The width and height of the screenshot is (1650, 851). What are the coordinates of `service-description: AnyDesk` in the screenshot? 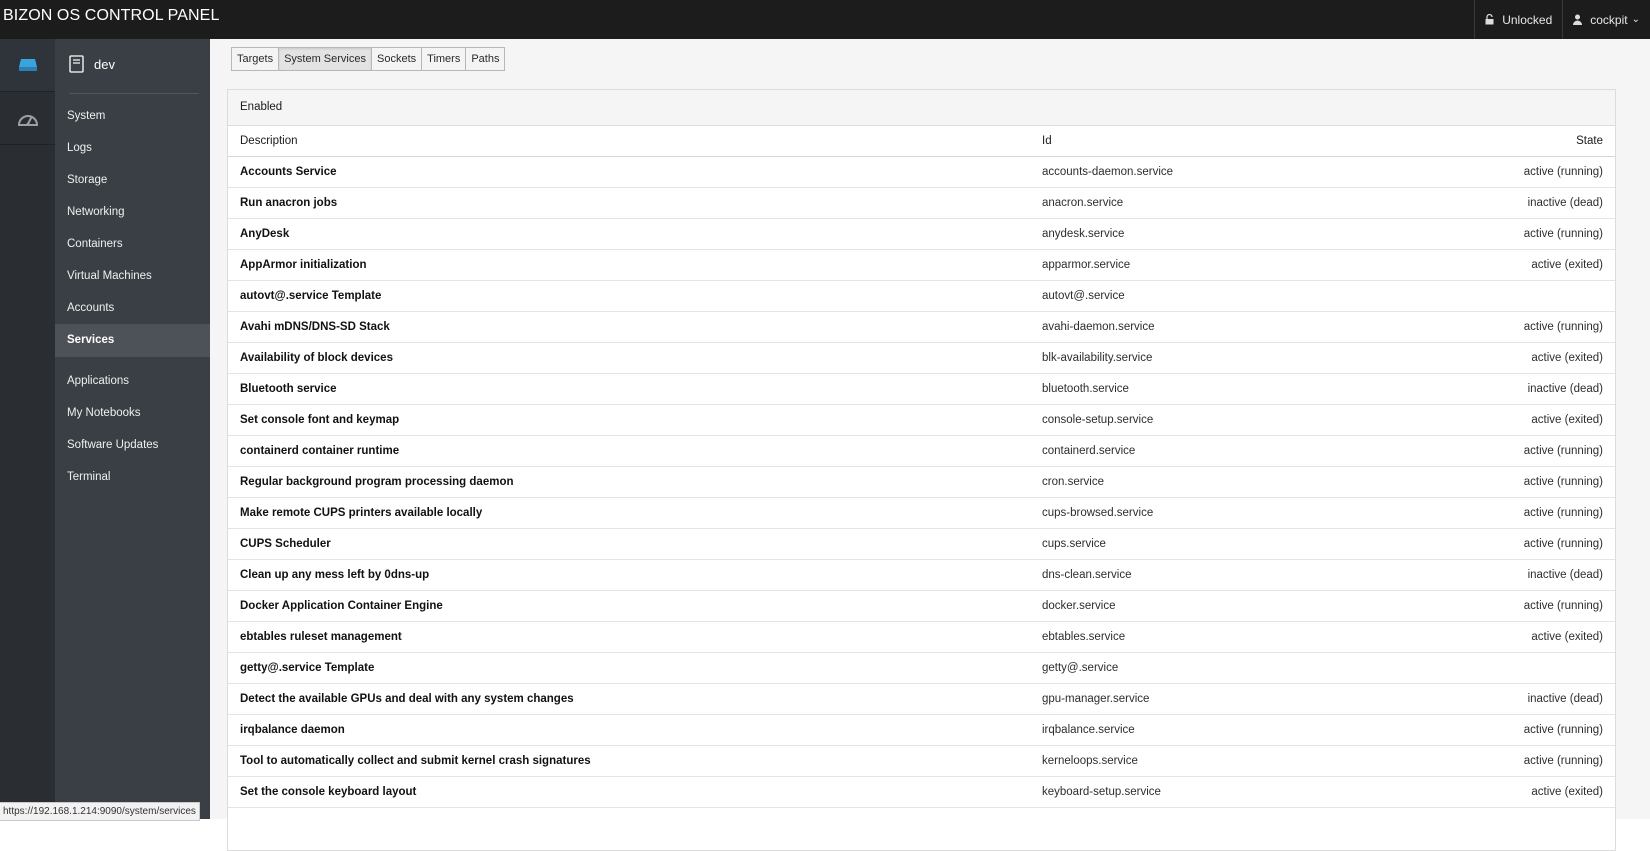 It's located at (629, 234).